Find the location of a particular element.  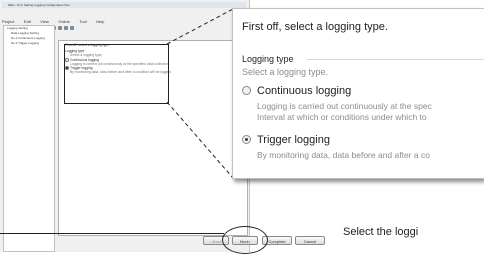

toolbar is located at coordinates (119, 23).